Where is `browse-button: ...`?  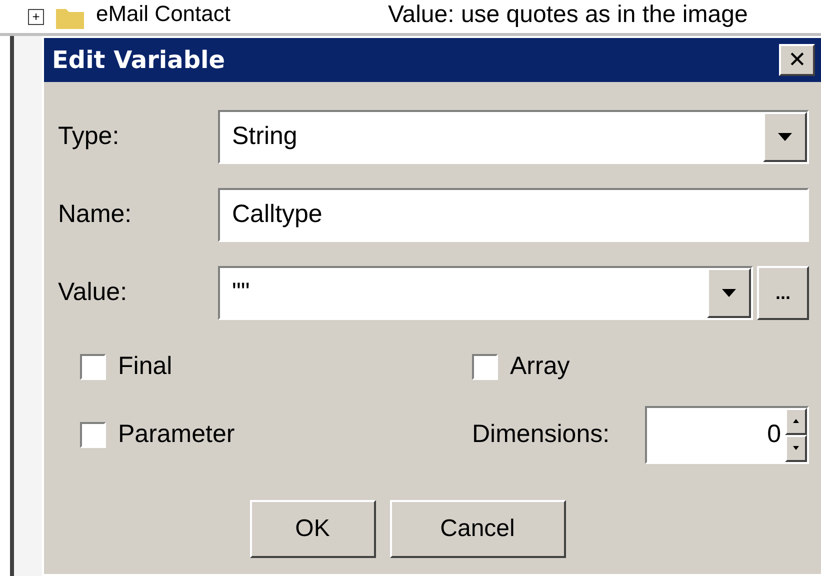 browse-button: ... is located at coordinates (783, 293).